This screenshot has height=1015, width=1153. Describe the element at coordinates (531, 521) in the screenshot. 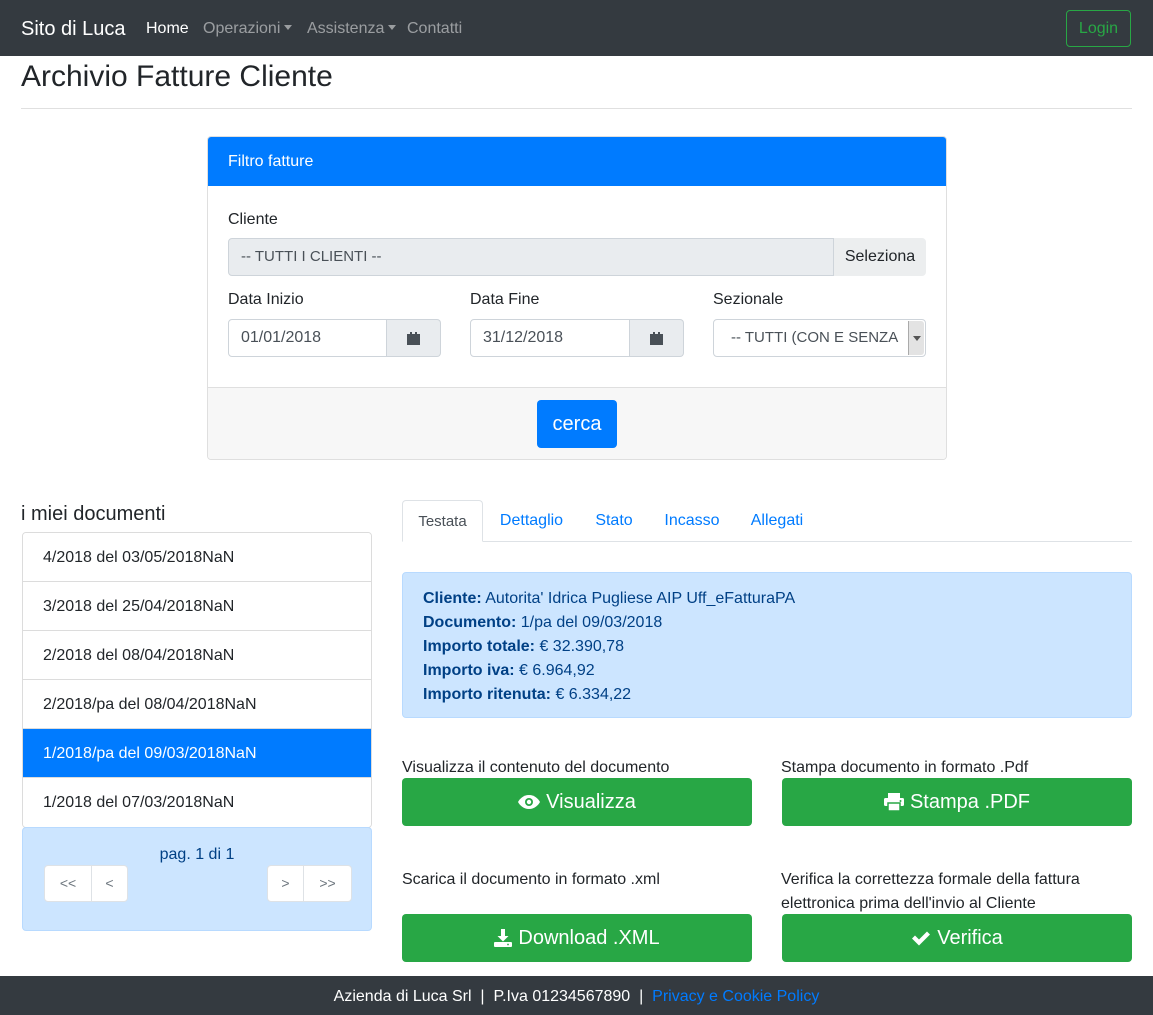

I see `tab-dettaglio: Dettaglio` at that location.